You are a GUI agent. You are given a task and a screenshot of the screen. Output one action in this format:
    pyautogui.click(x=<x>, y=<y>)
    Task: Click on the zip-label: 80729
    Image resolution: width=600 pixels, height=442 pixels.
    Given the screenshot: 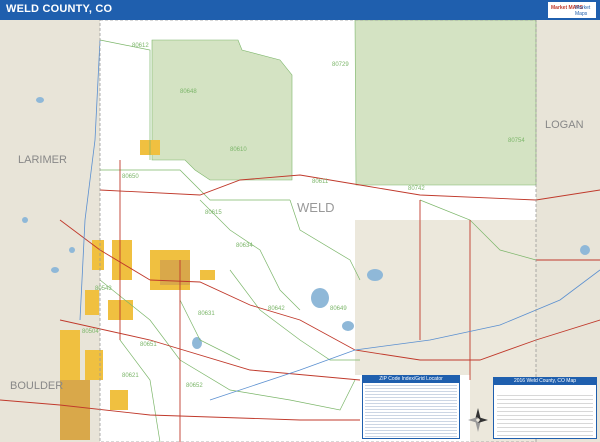 What is the action you would take?
    pyautogui.click(x=340, y=65)
    